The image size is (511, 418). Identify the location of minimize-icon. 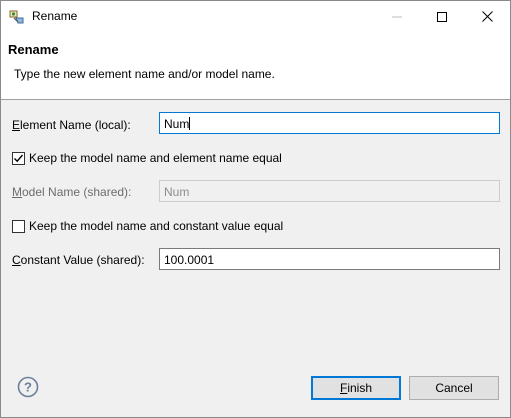
(397, 16).